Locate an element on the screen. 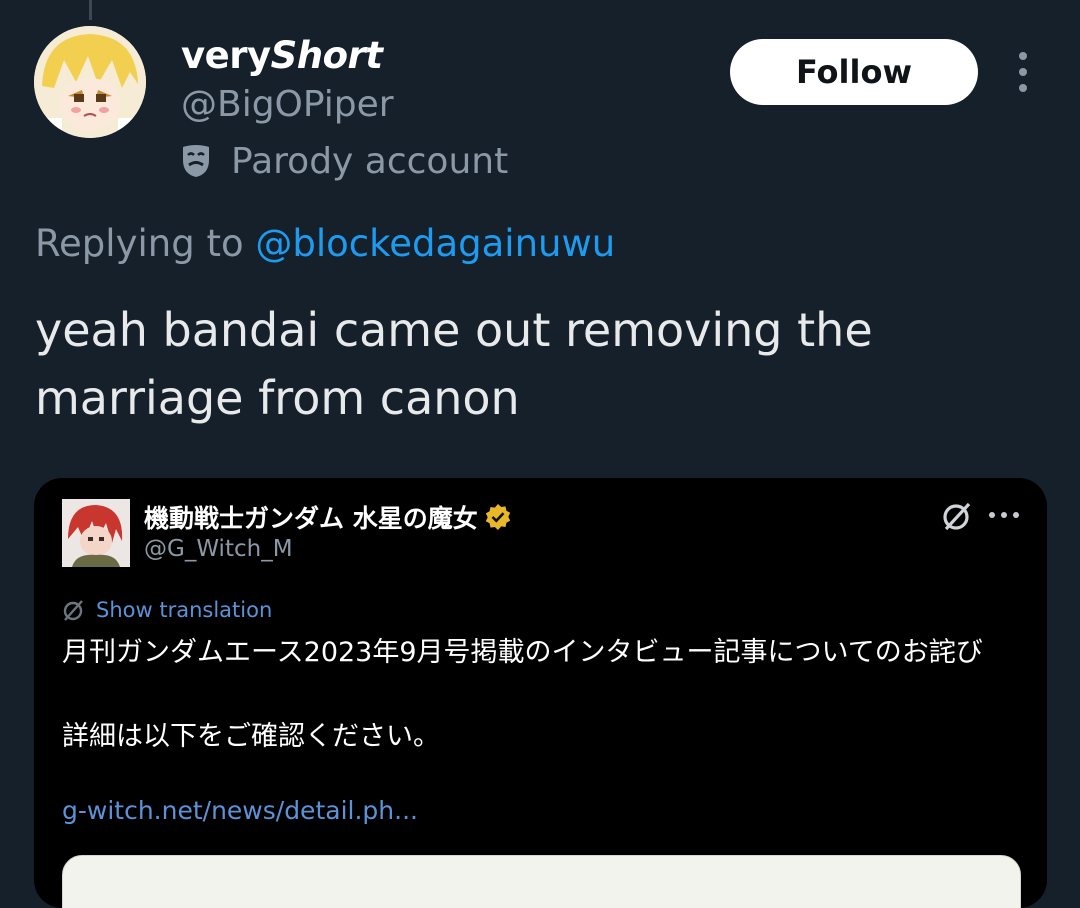  author-handle: @BigOPiper is located at coordinates (287, 104).